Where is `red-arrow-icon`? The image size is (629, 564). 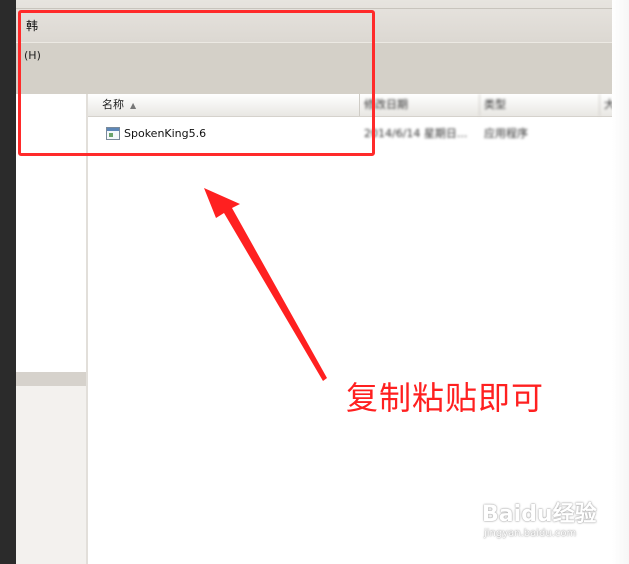
red-arrow-icon is located at coordinates (265, 284).